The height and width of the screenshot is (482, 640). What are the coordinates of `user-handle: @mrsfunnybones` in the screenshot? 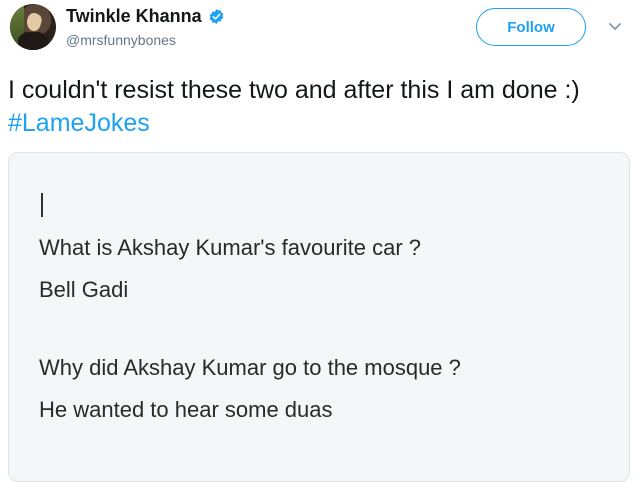 It's located at (121, 40).